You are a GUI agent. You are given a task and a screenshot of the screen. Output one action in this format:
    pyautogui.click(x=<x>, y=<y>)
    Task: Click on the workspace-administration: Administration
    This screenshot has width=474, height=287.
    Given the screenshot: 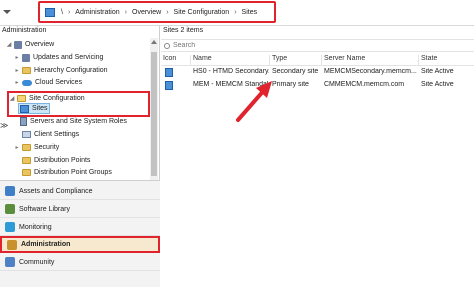 What is the action you would take?
    pyautogui.click(x=80, y=244)
    